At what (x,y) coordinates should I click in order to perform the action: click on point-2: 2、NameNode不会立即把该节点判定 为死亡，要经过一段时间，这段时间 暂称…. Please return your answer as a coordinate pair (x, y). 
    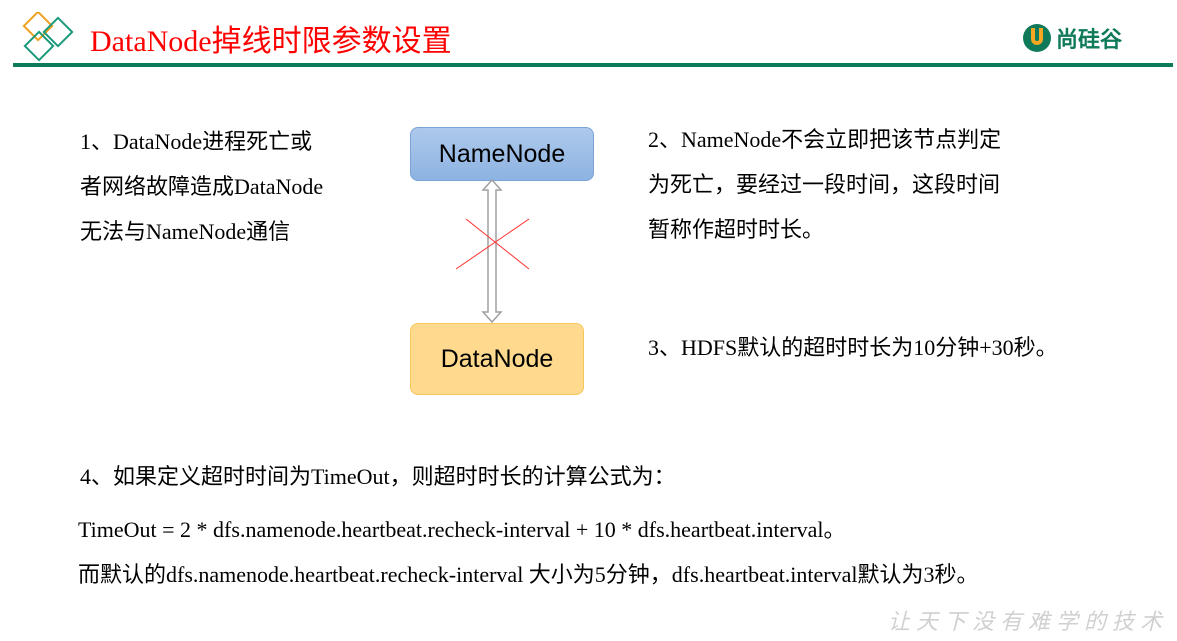
    Looking at the image, I should click on (824, 184).